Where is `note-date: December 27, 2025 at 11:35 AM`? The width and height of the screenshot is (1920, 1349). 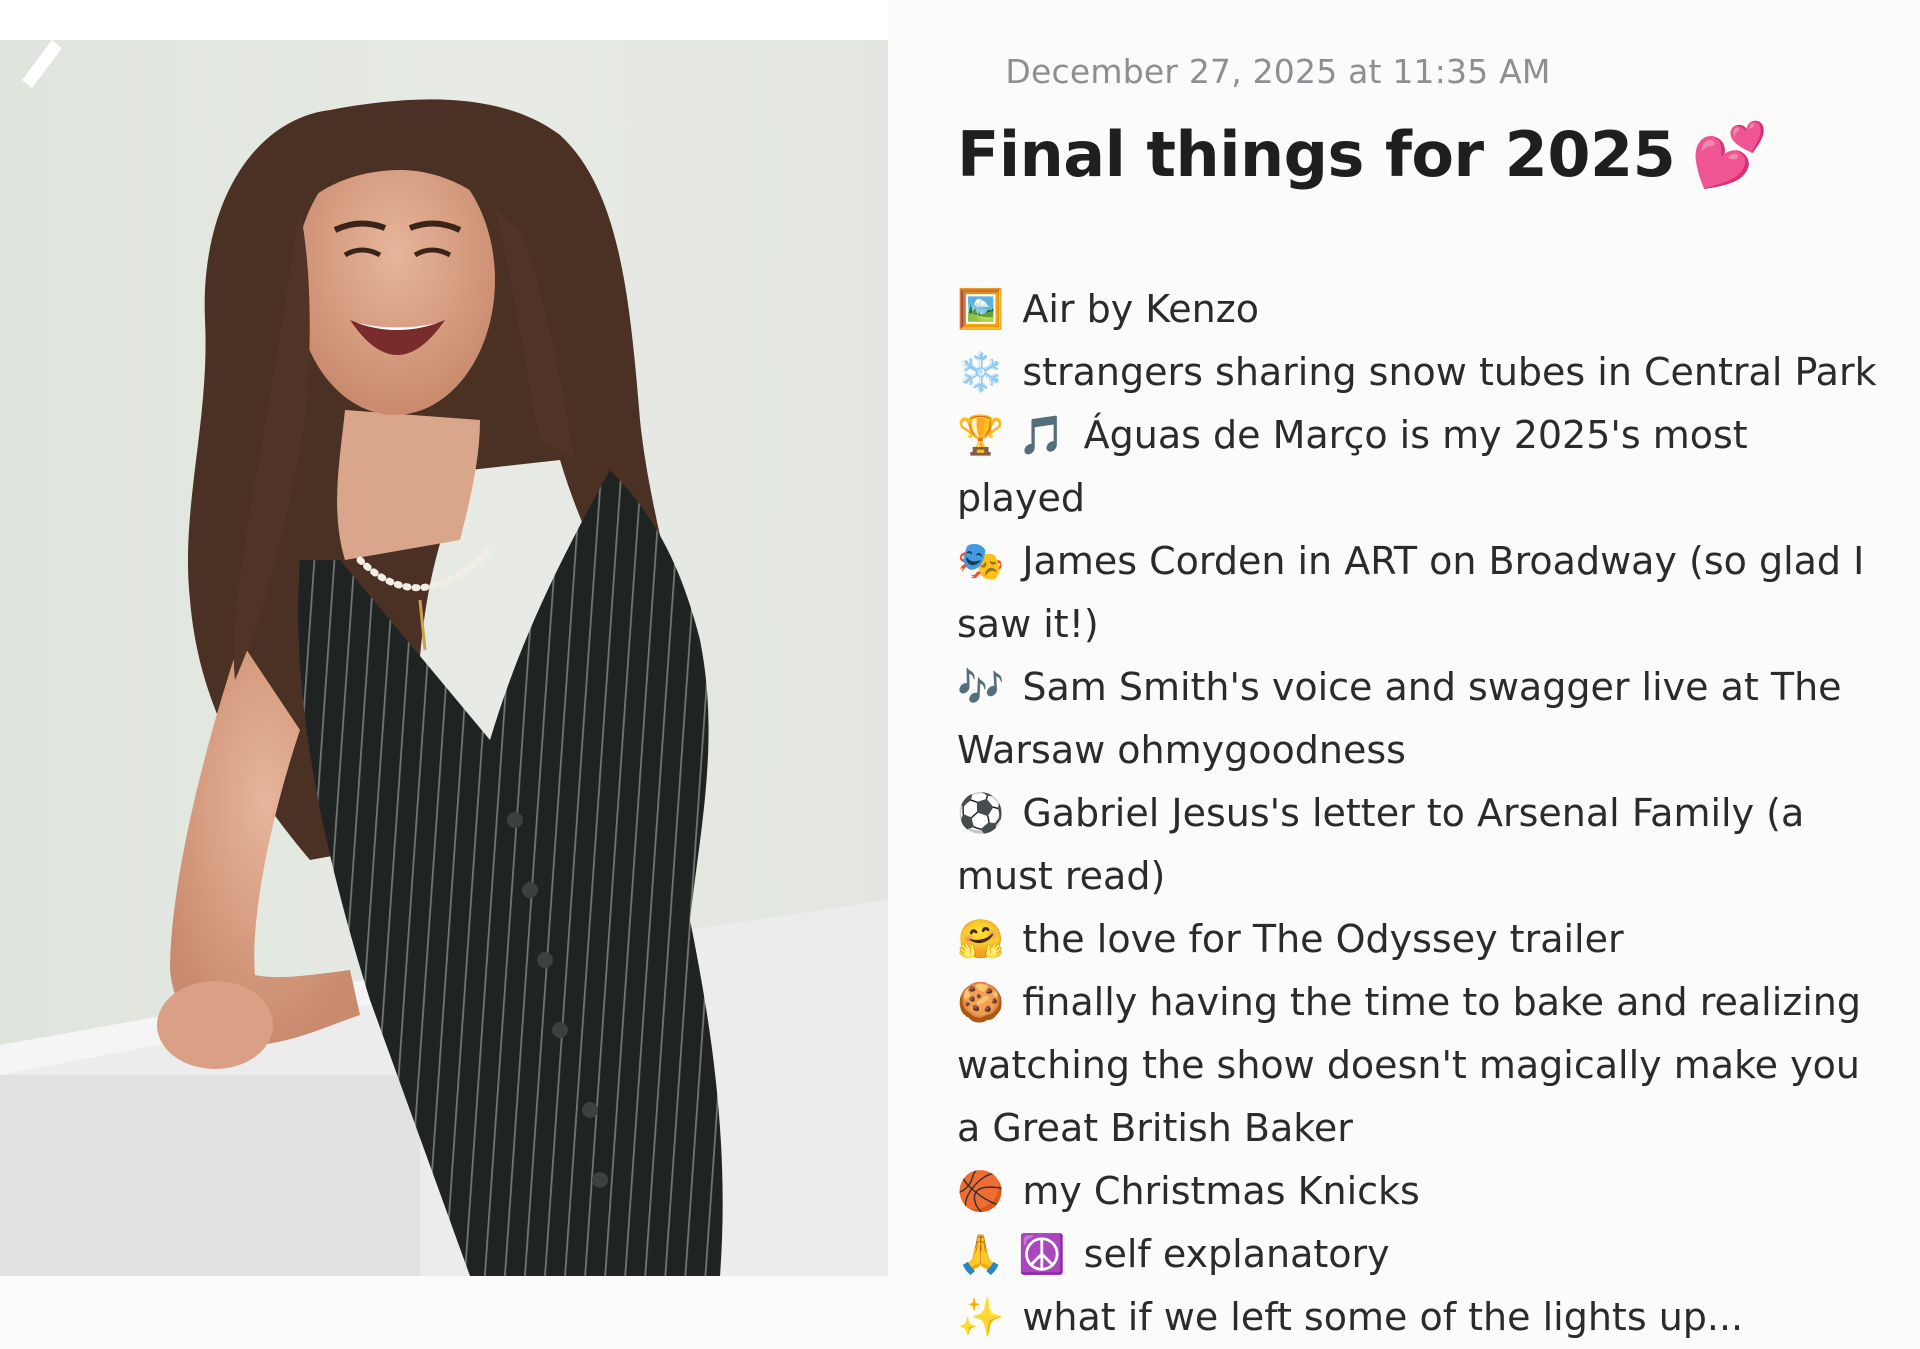 note-date: December 27, 2025 at 11:35 AM is located at coordinates (1278, 71).